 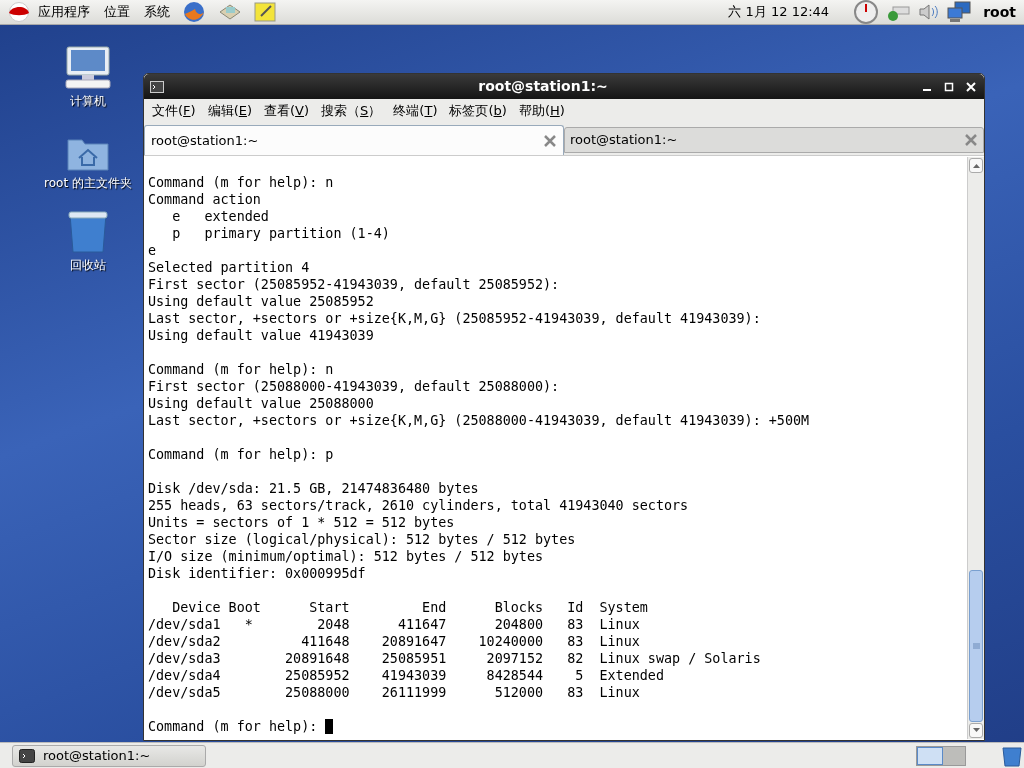 I want to click on terminal-line: Last sector, +sectors or +size{K,M,G} (25085952-41943039, default 41943039):, so click(x=454, y=318).